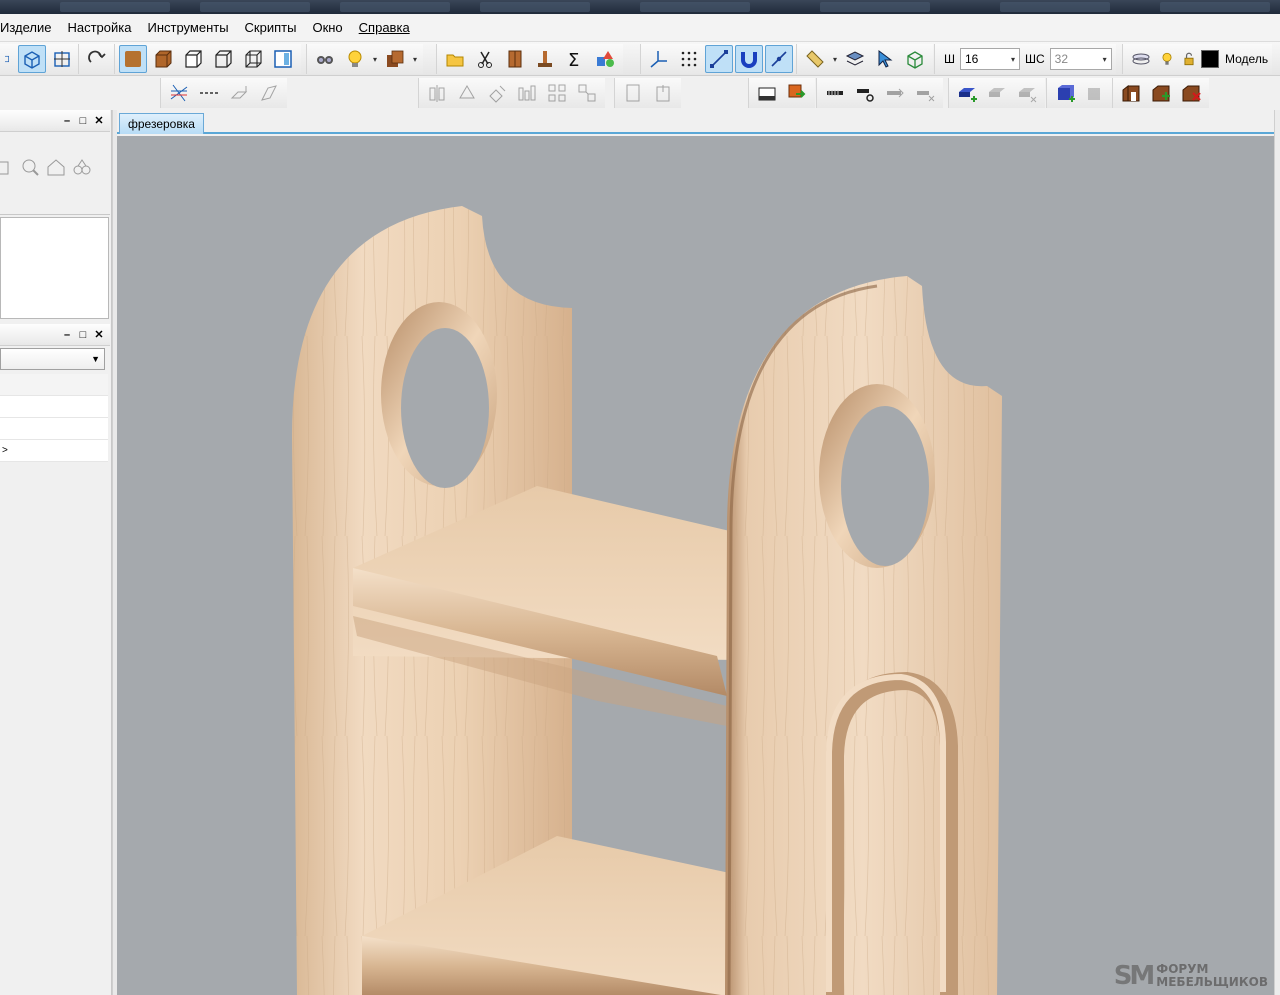 This screenshot has height=995, width=1280. I want to click on block-edit-icon, so click(1095, 93).